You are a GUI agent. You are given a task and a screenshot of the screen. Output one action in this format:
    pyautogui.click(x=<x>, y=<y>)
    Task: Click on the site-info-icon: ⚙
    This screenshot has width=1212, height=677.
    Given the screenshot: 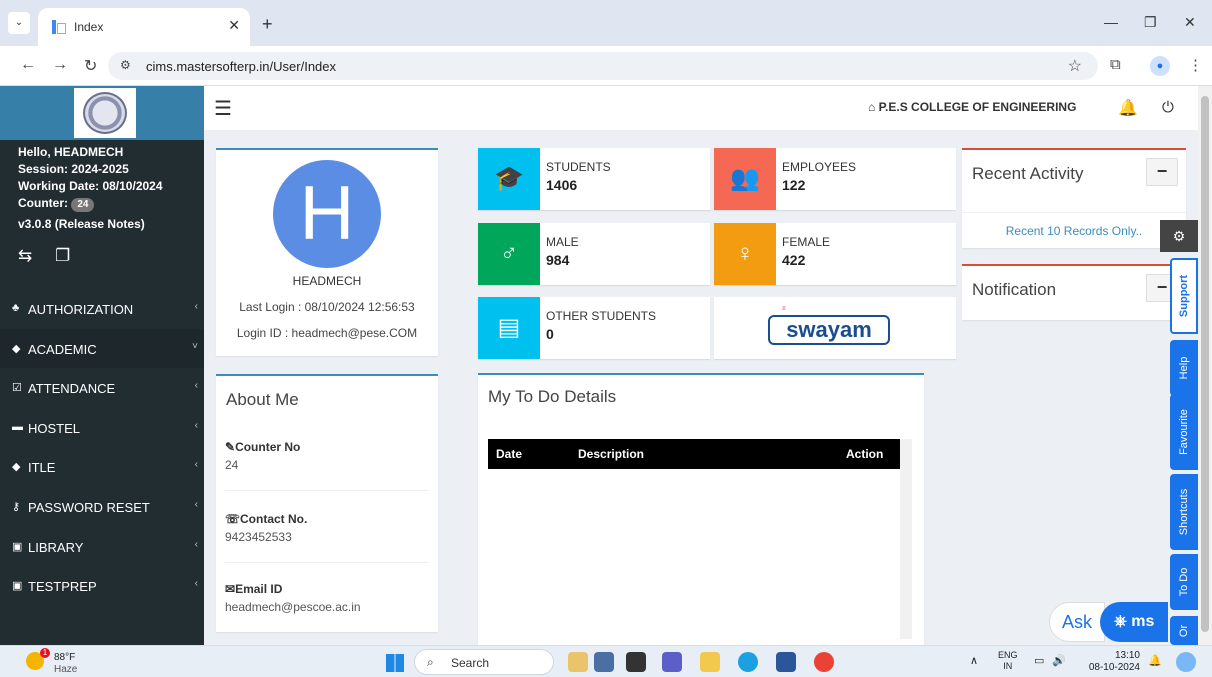 What is the action you would take?
    pyautogui.click(x=125, y=65)
    